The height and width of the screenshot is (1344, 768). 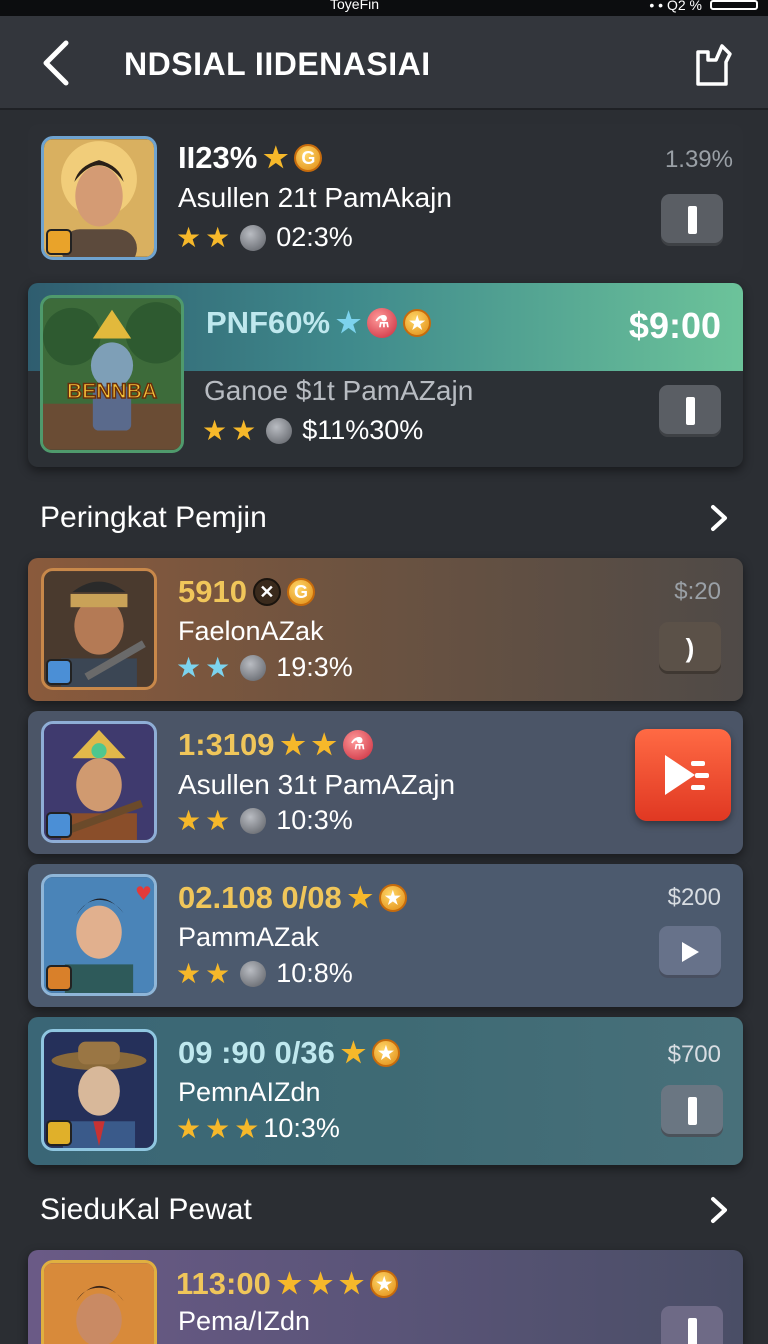 What do you see at coordinates (250, 158) in the screenshot?
I see `item-stat: II23% ★ G` at bounding box center [250, 158].